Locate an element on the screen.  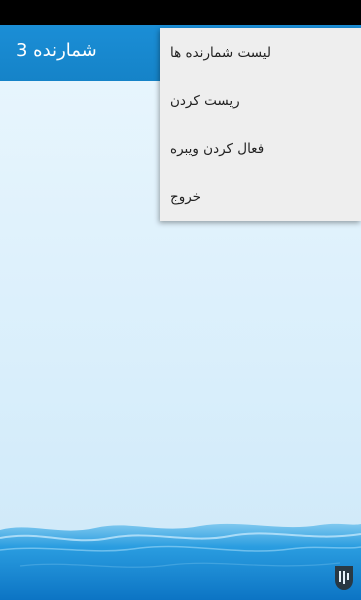
app-title: شمارنده 3 is located at coordinates (56, 50).